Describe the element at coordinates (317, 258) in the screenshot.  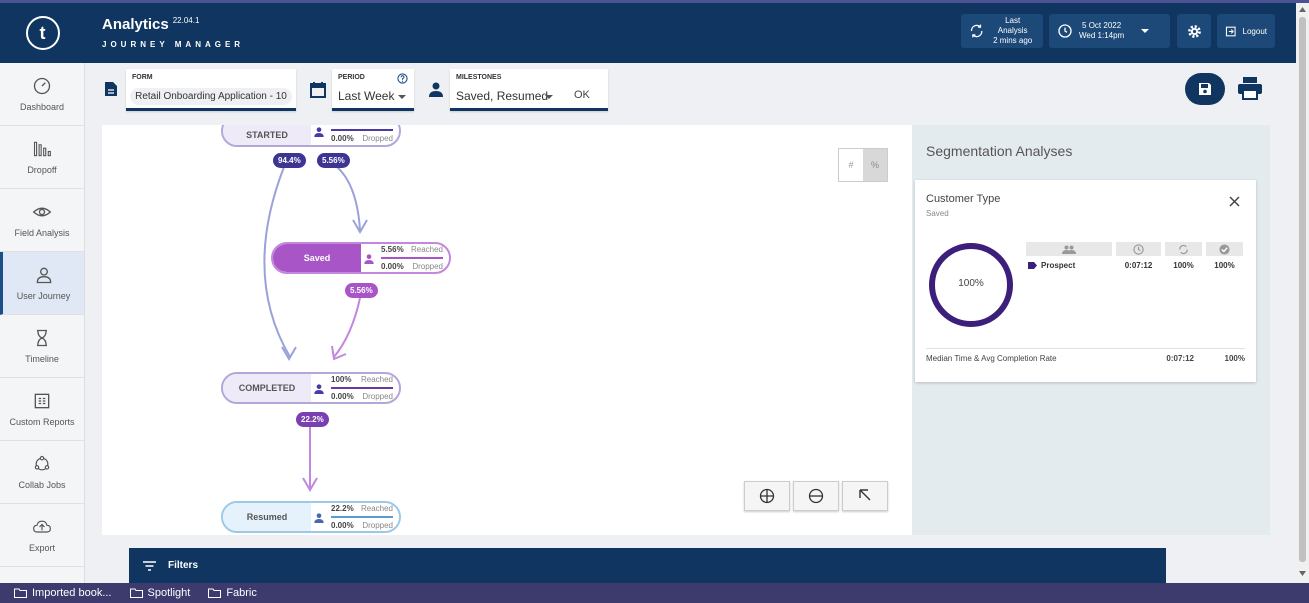
I see `node-label: Saved` at that location.